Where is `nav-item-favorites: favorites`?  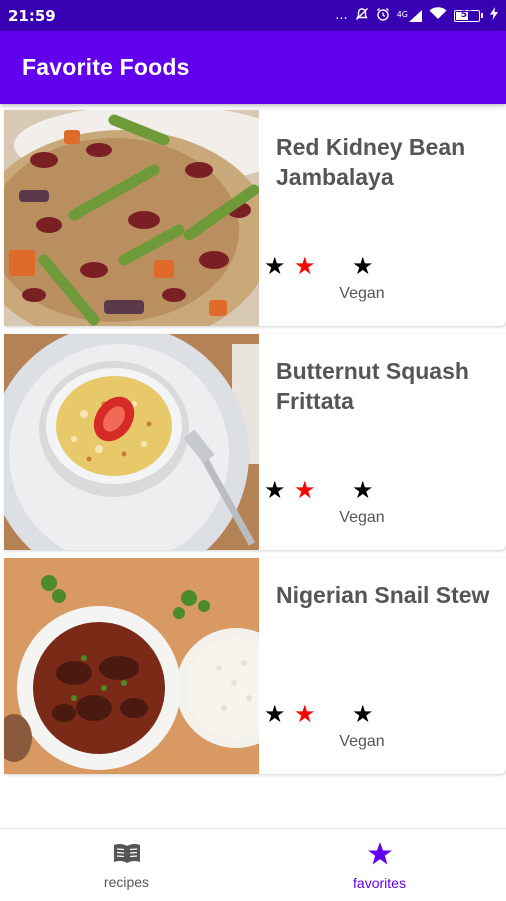 nav-item-favorites: favorites is located at coordinates (379, 865).